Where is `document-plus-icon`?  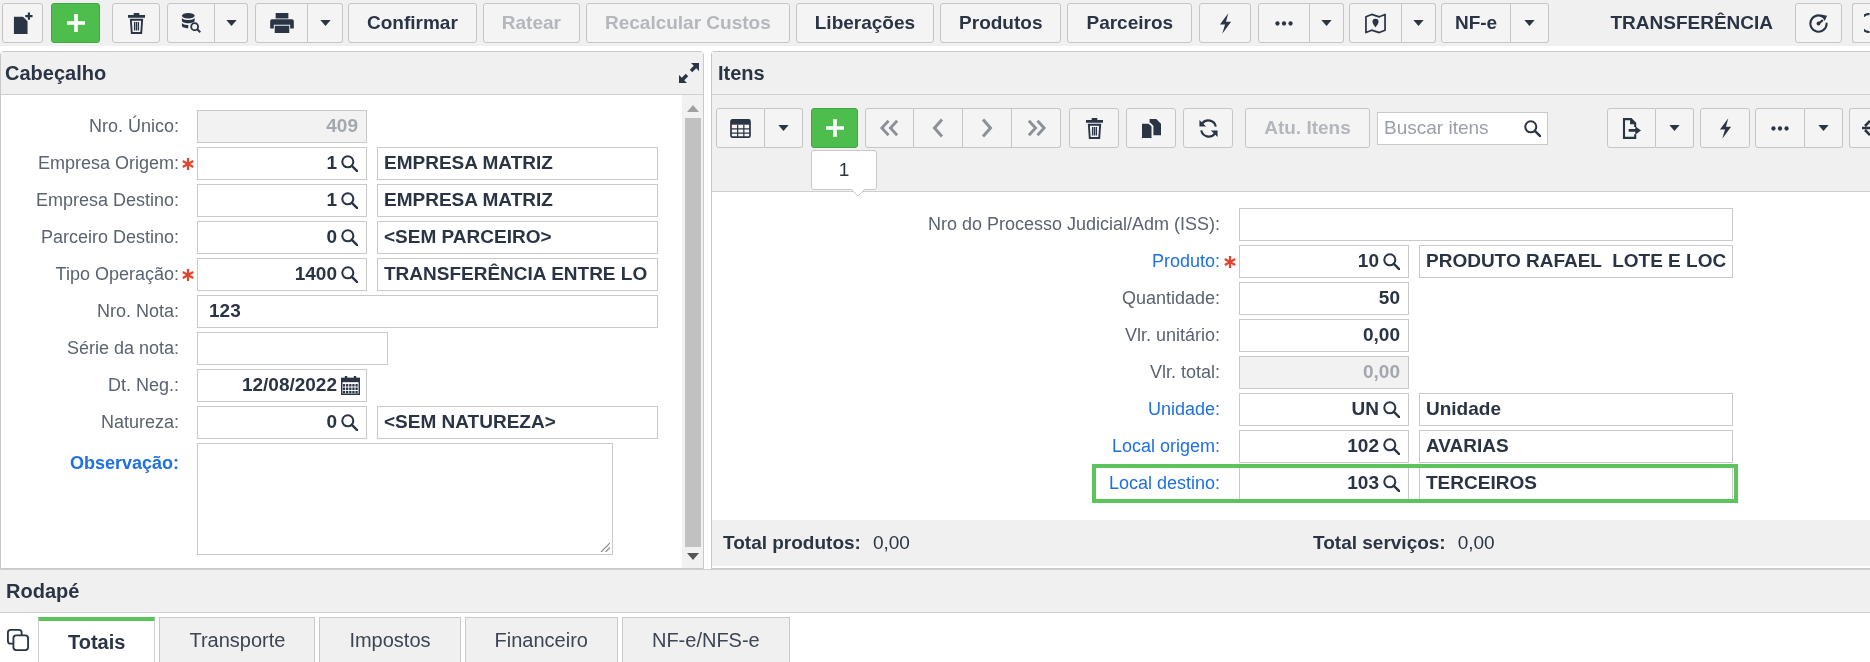 document-plus-icon is located at coordinates (22, 23).